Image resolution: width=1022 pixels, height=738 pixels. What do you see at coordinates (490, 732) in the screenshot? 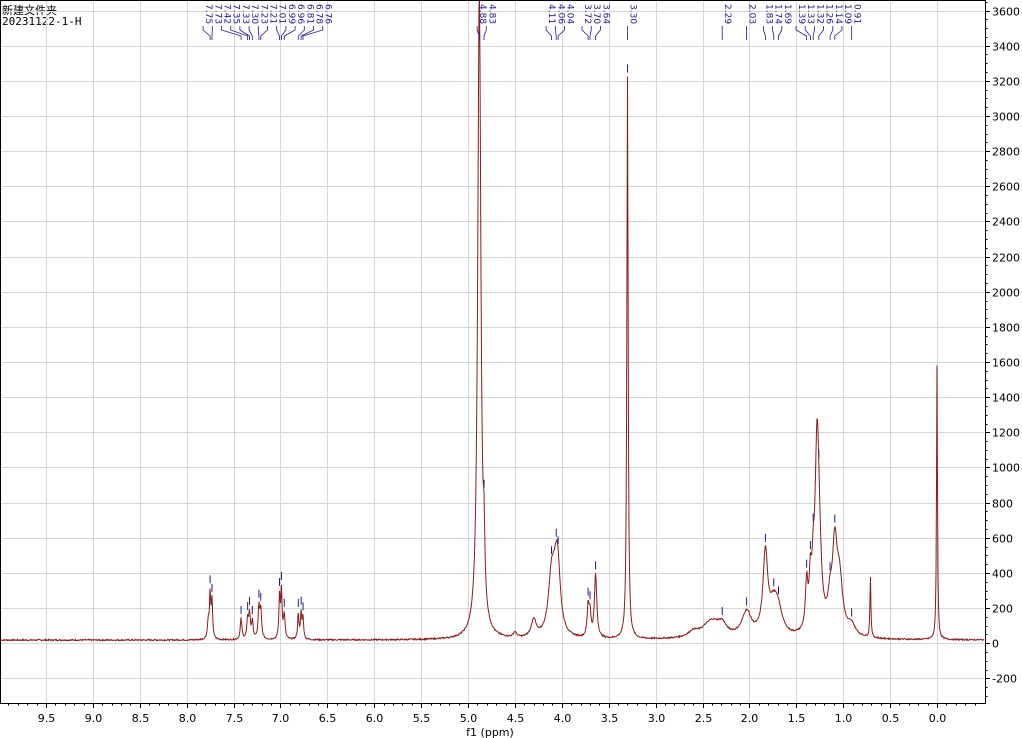
I see `x-axis-title: f1 (ppm)` at bounding box center [490, 732].